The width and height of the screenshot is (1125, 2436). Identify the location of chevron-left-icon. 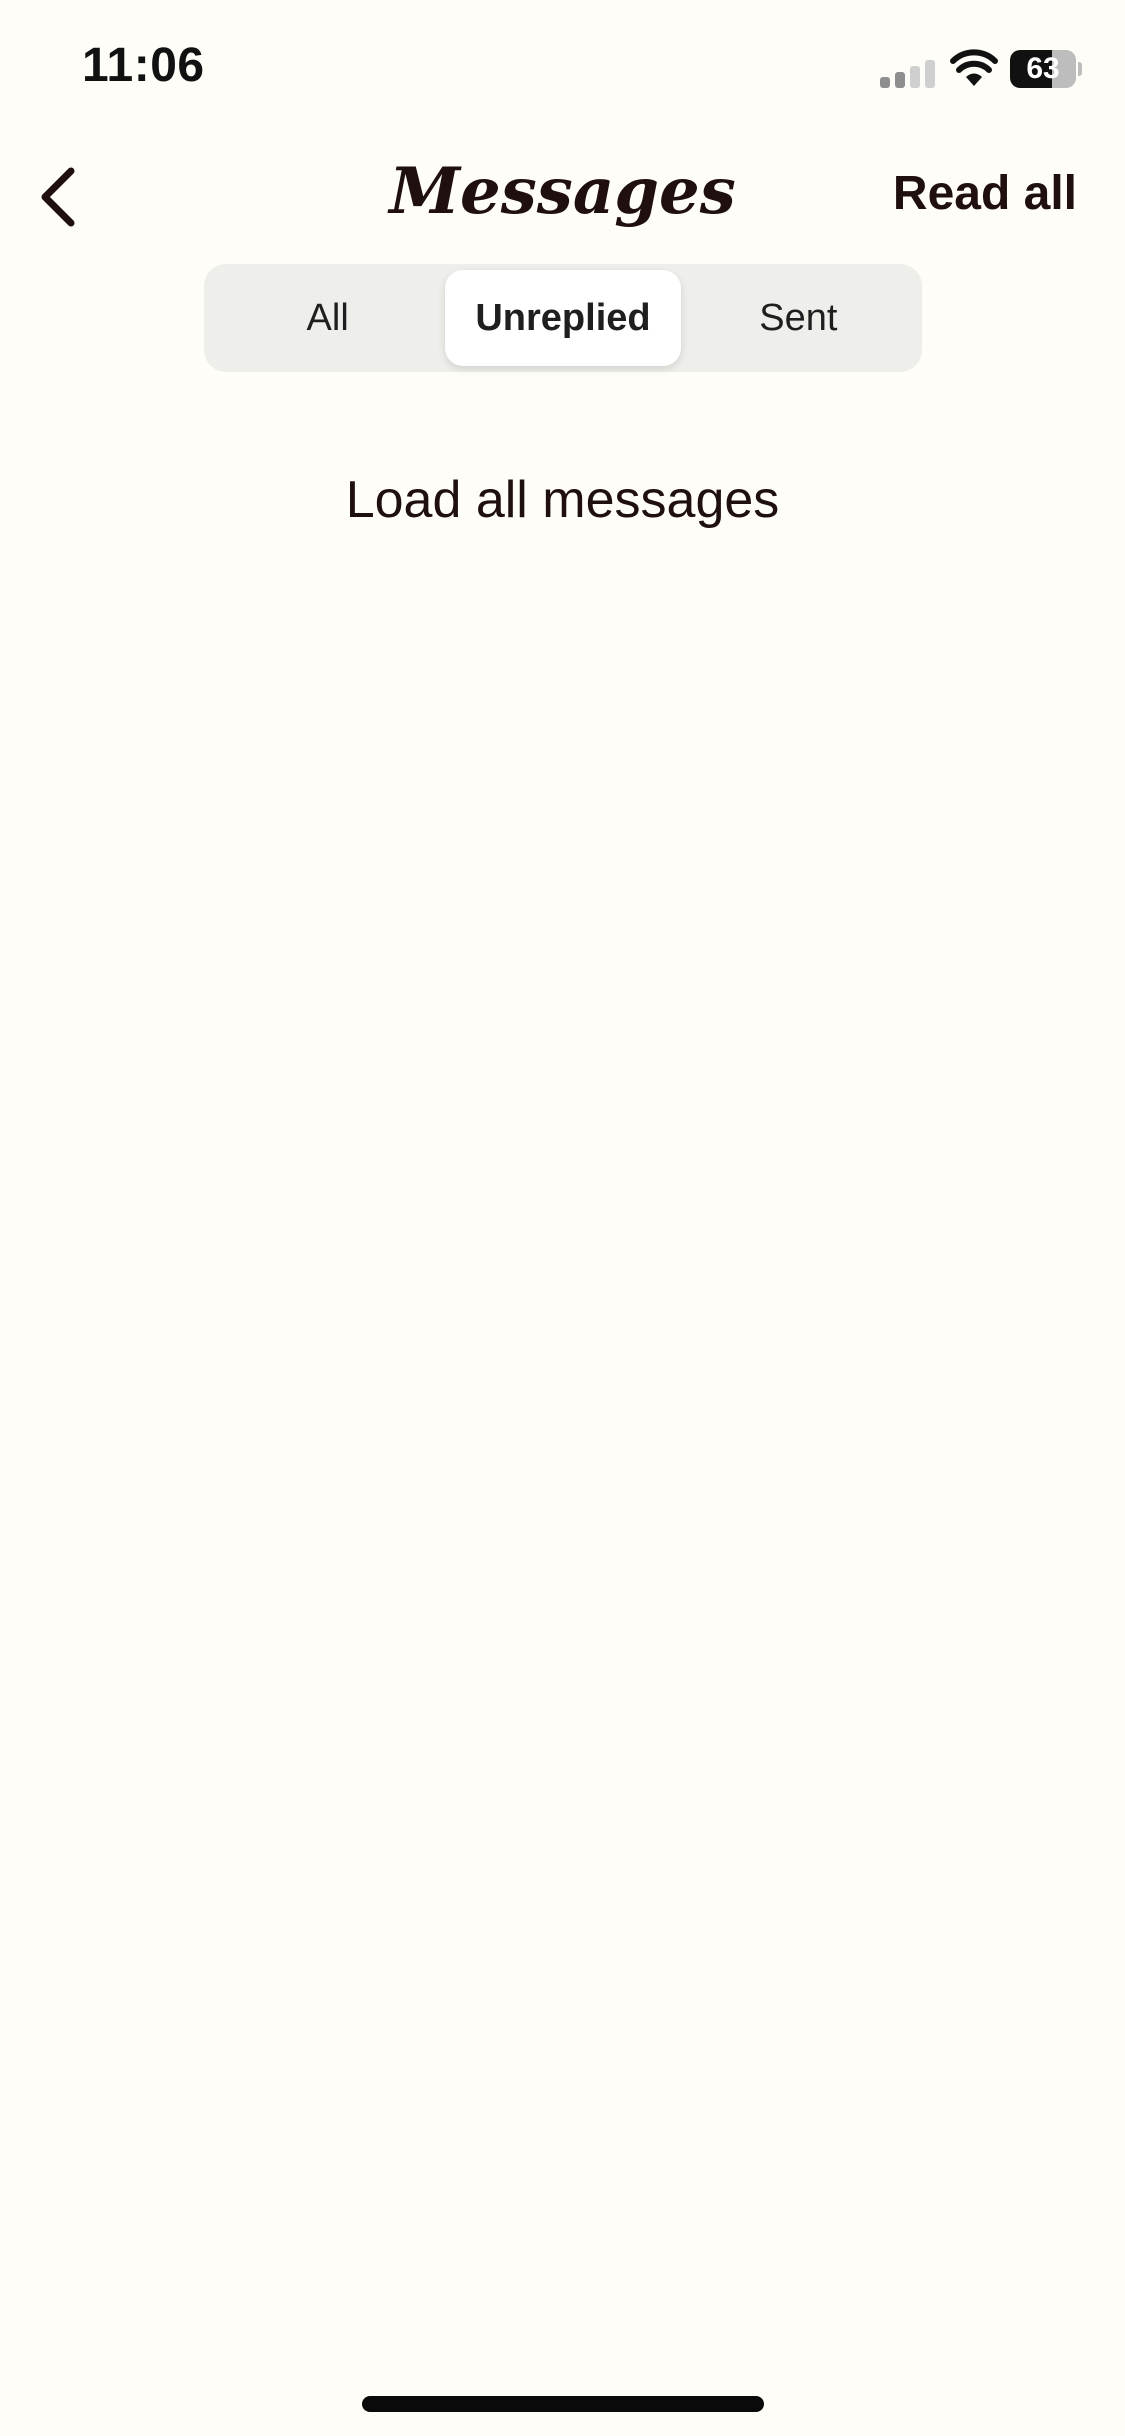
(58, 197).